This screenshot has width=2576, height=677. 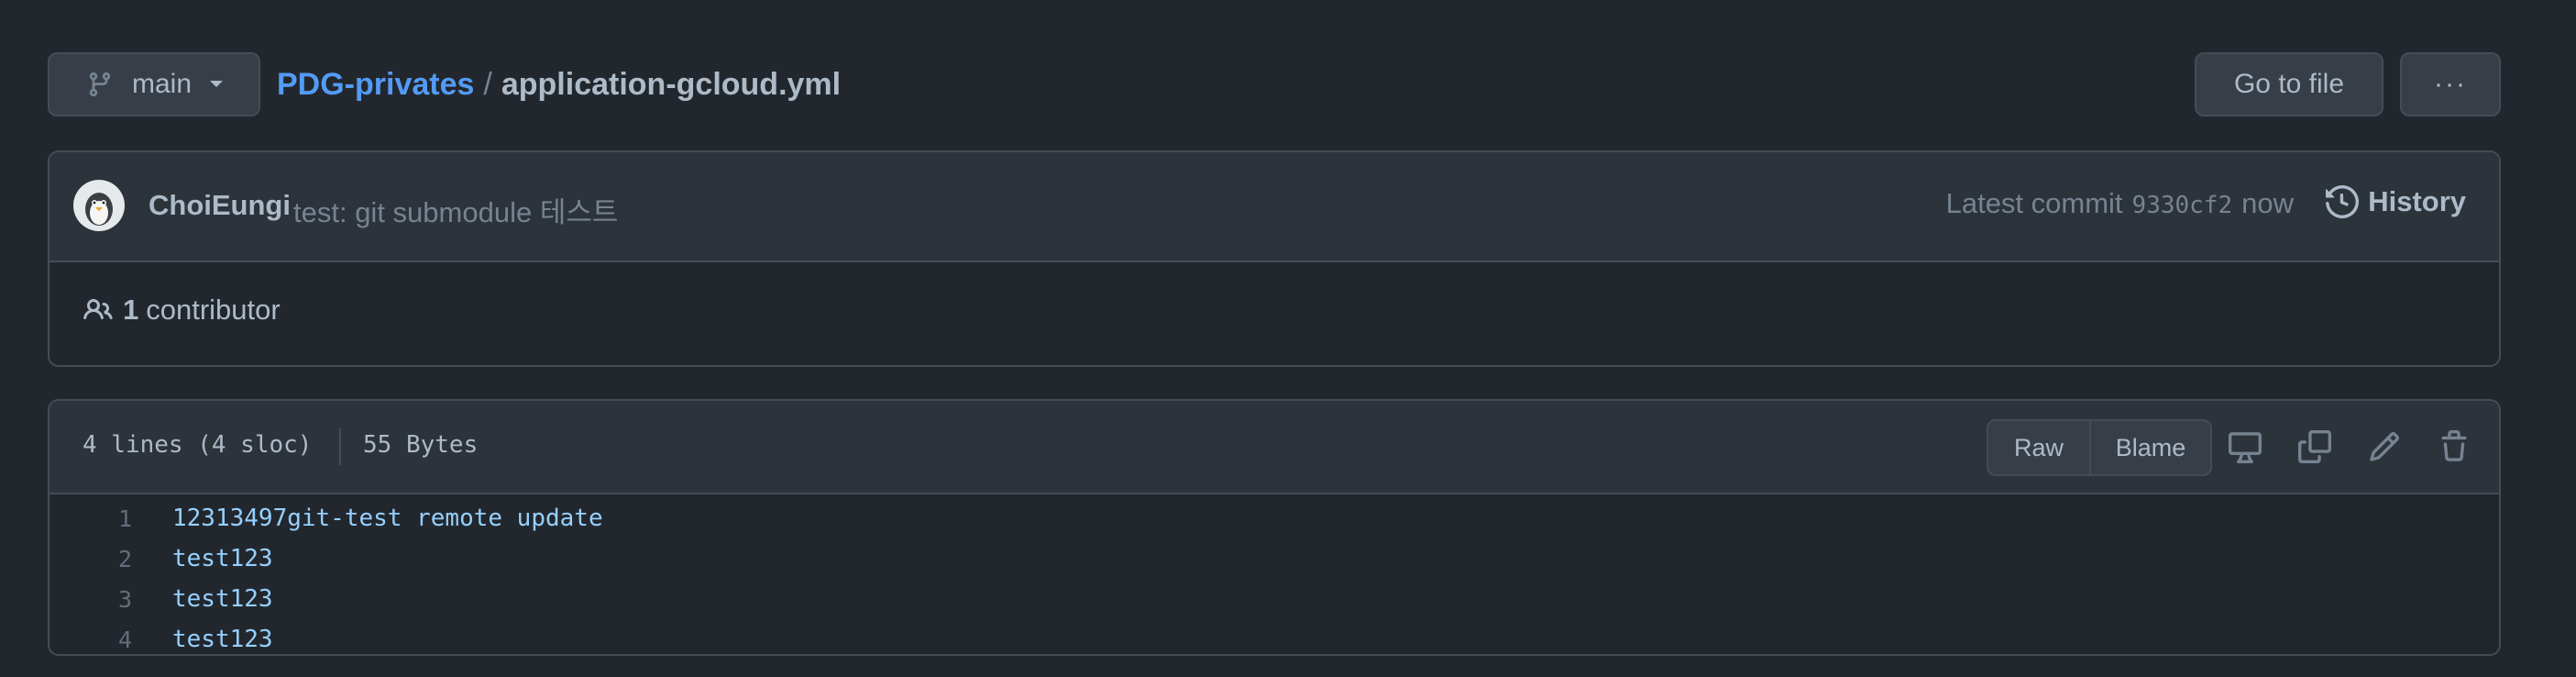 I want to click on contributors-row: 1 contributor, so click(x=182, y=311).